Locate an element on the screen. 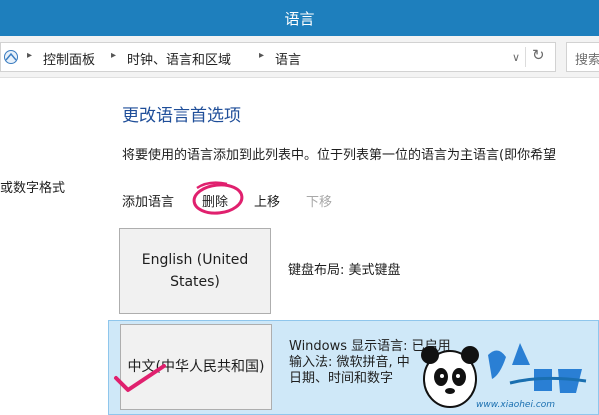  move-up-button: 上移 is located at coordinates (267, 200).